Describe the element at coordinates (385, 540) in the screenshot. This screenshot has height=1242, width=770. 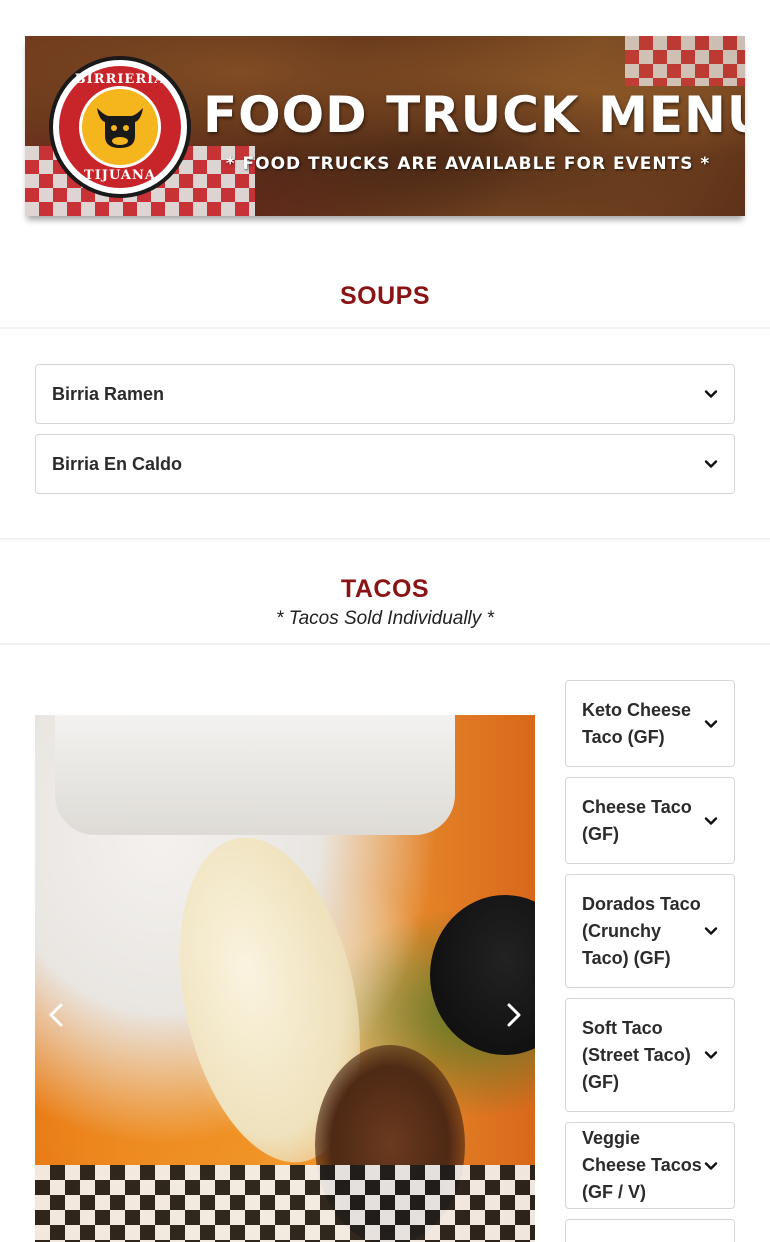
I see `section-separator` at that location.